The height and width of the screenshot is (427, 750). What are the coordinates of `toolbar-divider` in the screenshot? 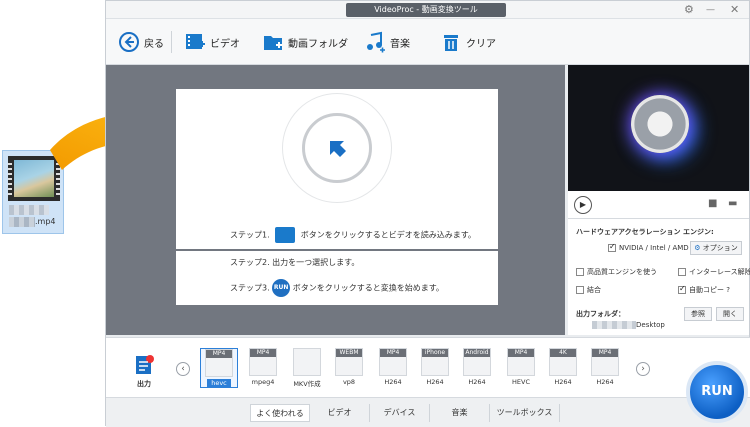 It's located at (171, 42).